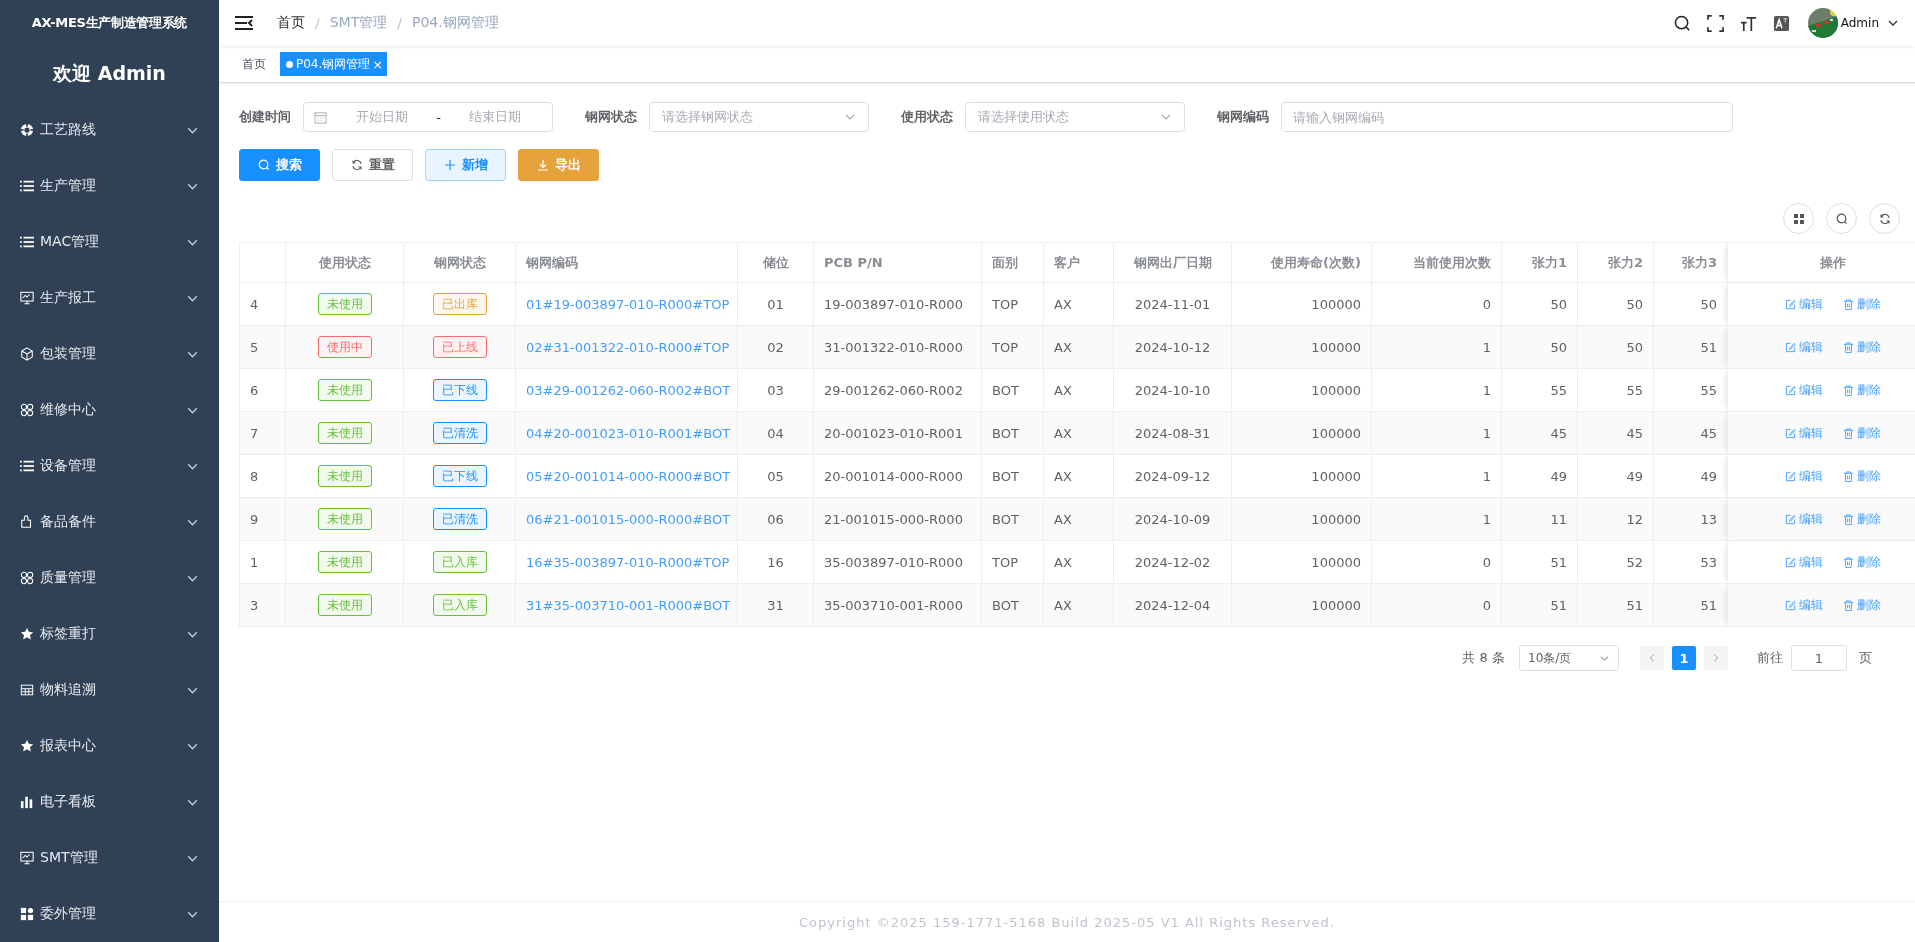 The height and width of the screenshot is (942, 1915). I want to click on sidebar-item: 质量管理, so click(109, 578).